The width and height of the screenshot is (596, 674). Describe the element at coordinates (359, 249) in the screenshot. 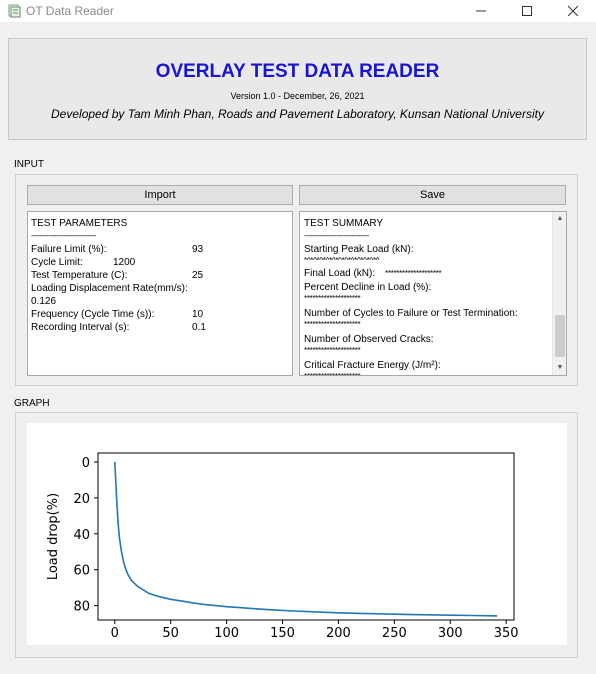

I see `starting-peak-label: Starting Peak Load (kN):` at that location.